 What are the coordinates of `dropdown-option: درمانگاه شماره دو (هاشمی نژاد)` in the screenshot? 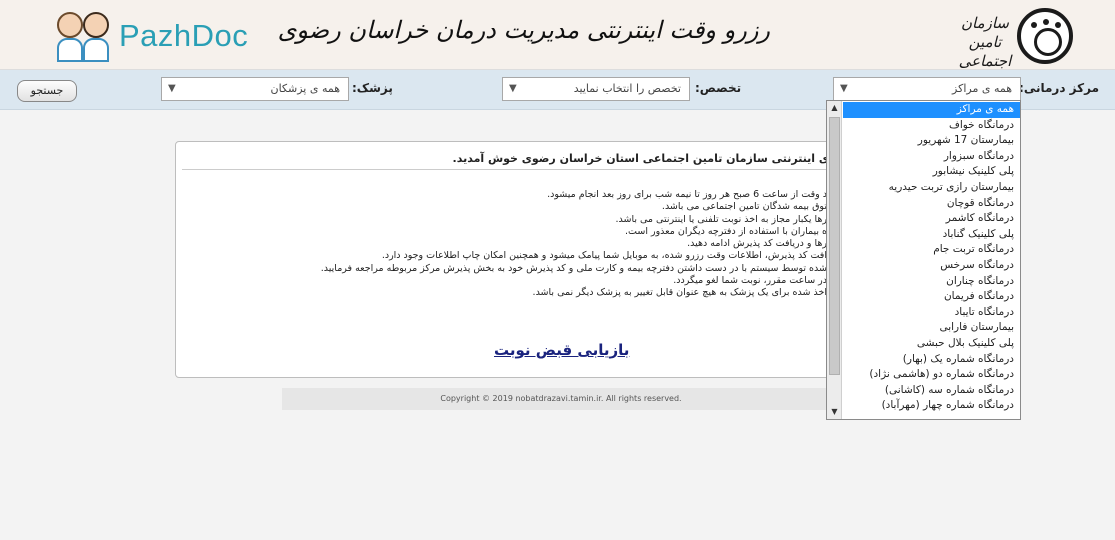 It's located at (931, 375).